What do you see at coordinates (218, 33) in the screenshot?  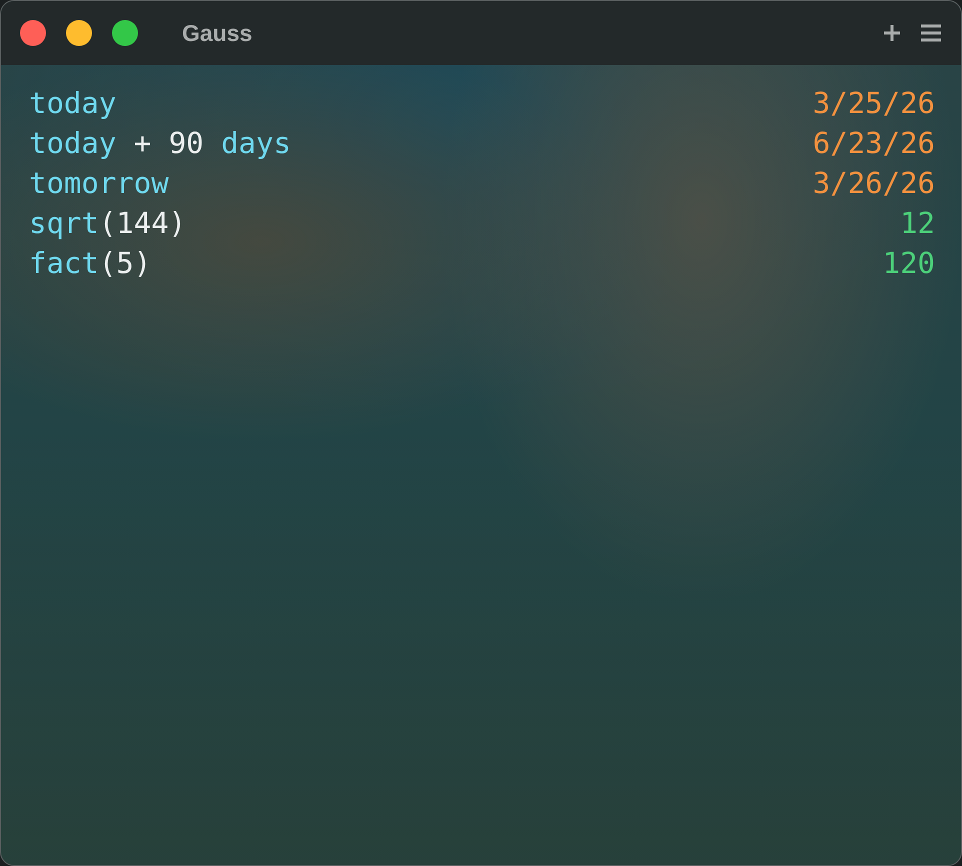 I see `window-title: Gauss` at bounding box center [218, 33].